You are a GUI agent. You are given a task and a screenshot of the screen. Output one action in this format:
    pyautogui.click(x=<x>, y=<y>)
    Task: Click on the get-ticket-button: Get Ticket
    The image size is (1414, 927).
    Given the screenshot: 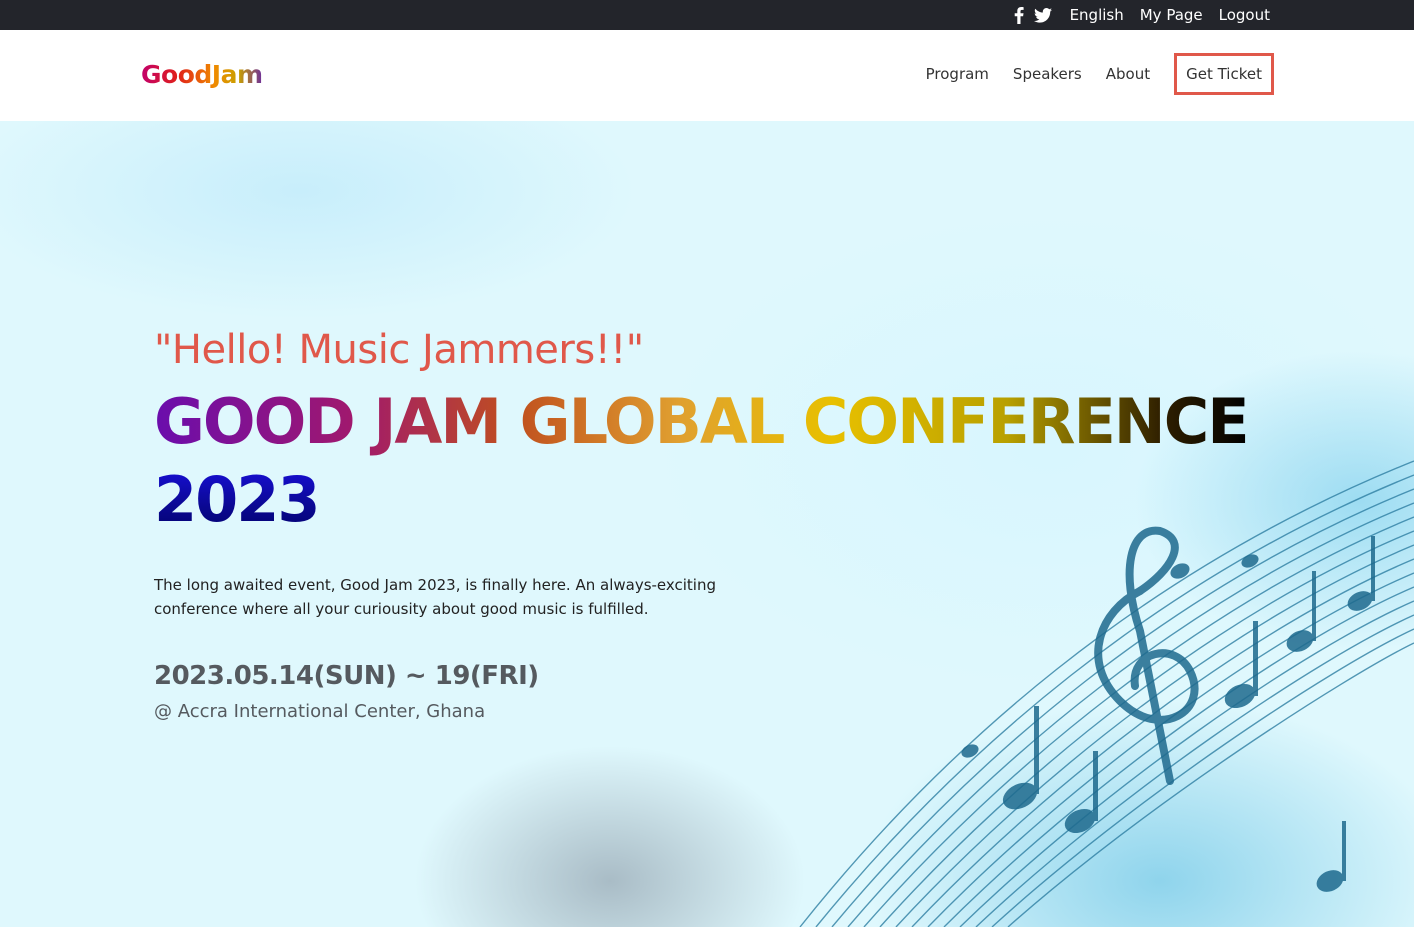 What is the action you would take?
    pyautogui.click(x=1224, y=74)
    